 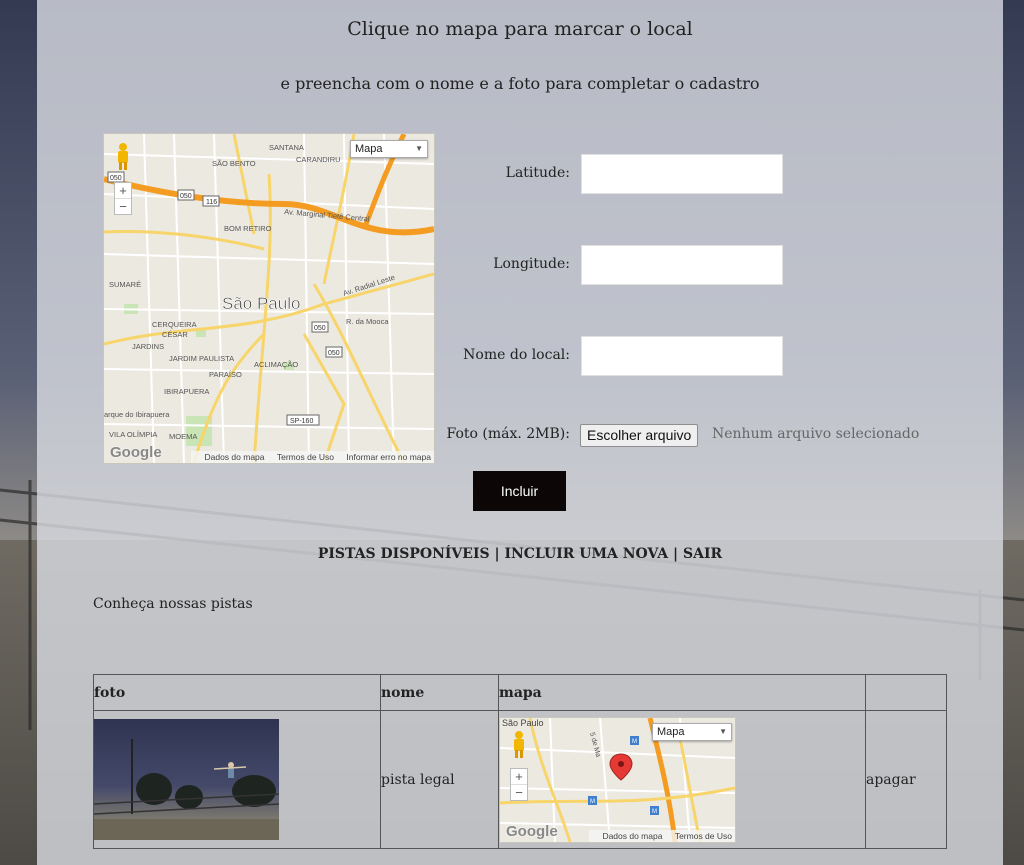 I want to click on svg-text: SÃO BENTO, so click(x=234, y=163).